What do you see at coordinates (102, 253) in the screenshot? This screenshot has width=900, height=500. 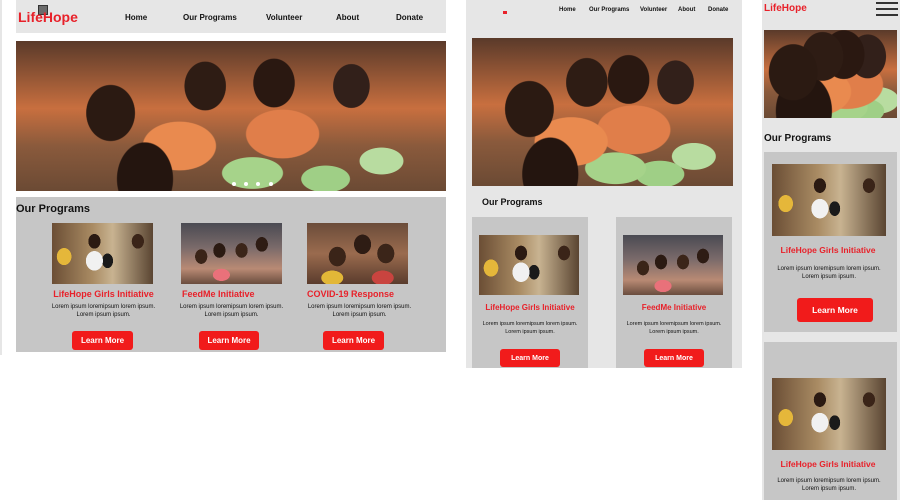 I see `program-image-girls` at bounding box center [102, 253].